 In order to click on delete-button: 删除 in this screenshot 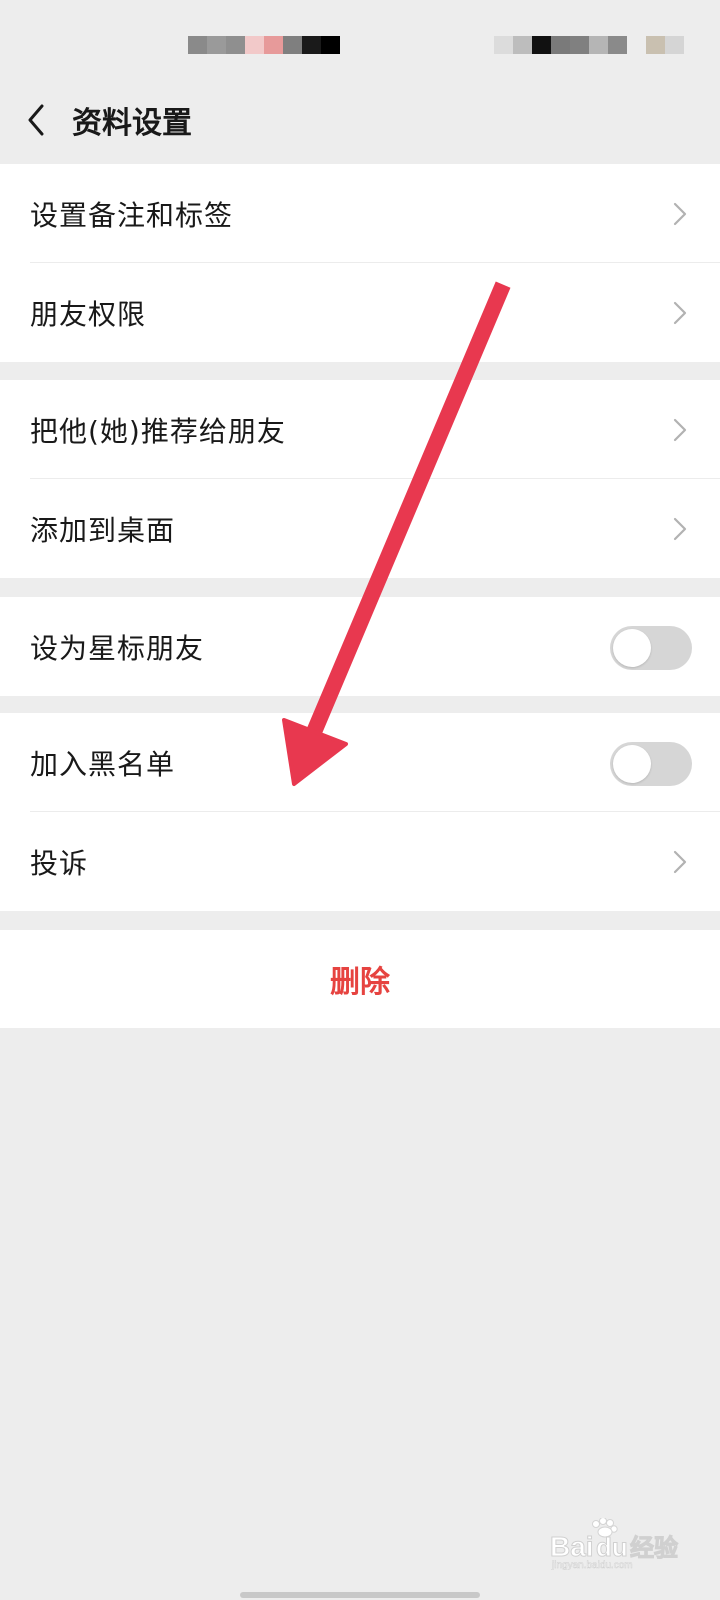, I will do `click(360, 979)`.